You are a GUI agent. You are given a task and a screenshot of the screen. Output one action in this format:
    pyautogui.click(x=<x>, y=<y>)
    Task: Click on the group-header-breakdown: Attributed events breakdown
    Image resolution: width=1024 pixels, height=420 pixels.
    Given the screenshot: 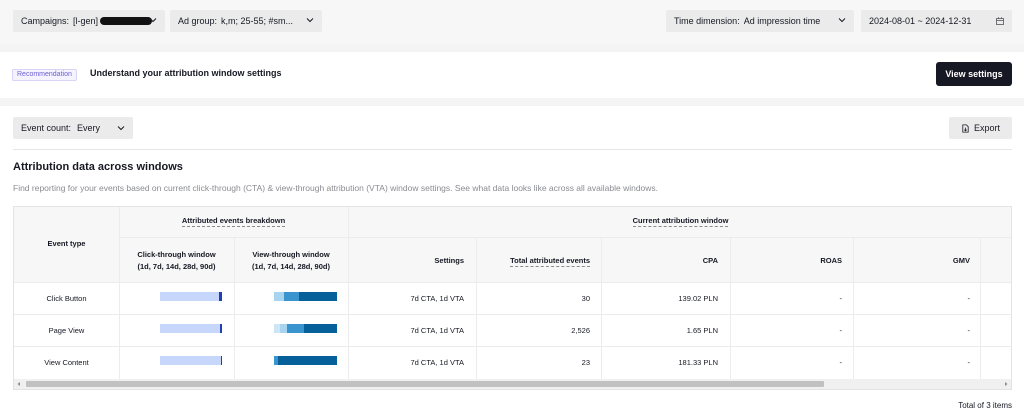 What is the action you would take?
    pyautogui.click(x=233, y=221)
    